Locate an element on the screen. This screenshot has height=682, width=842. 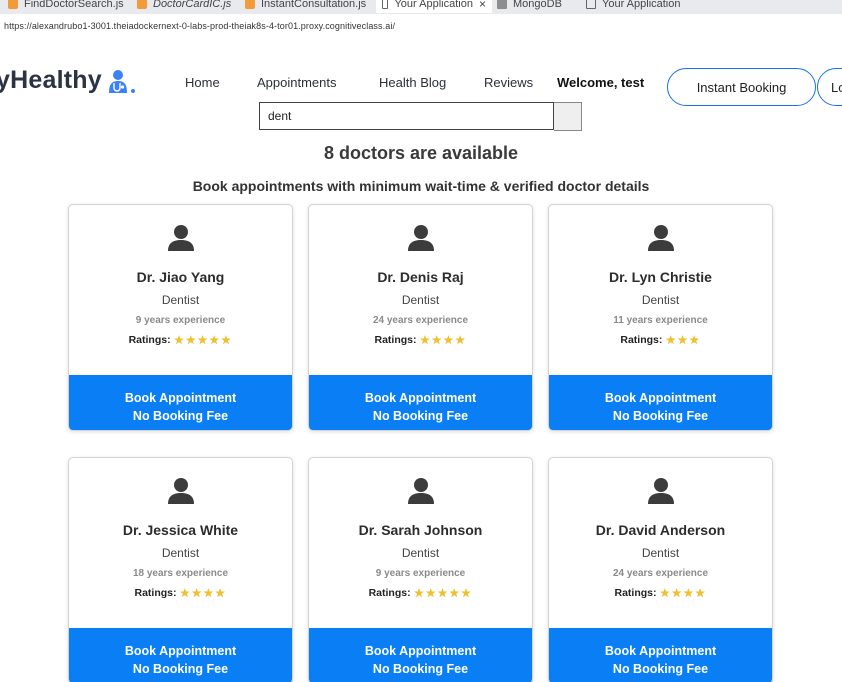
browser-tab: FindDoctorSearch.js is located at coordinates (66, 6).